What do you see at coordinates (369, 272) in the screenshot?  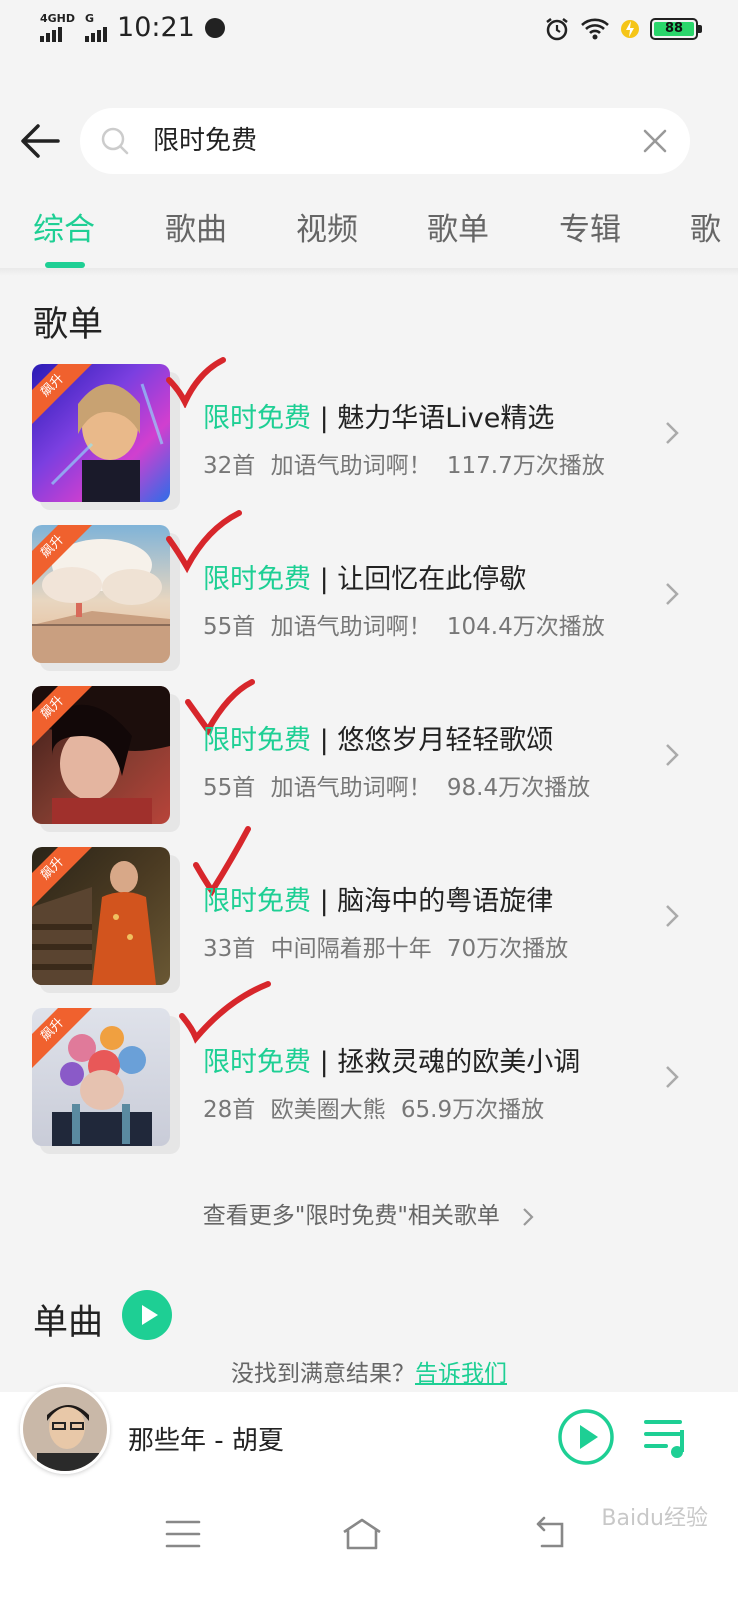 I see `divider` at bounding box center [369, 272].